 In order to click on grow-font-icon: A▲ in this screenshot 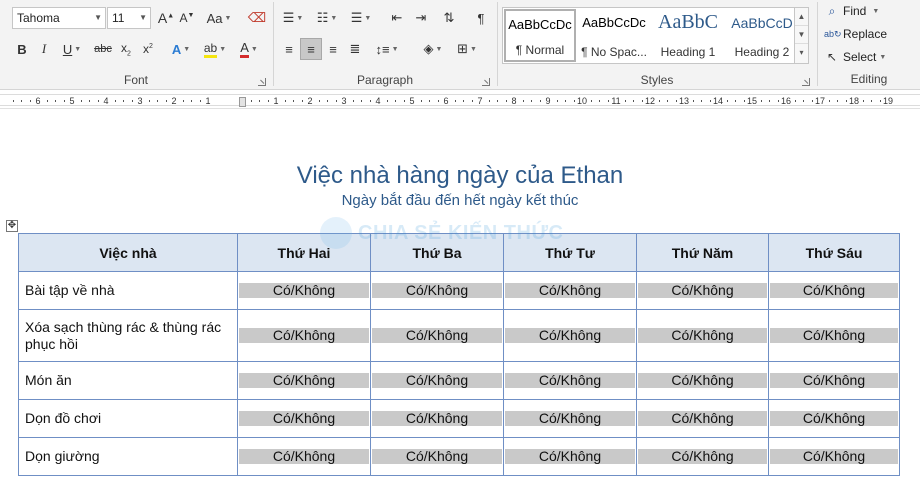, I will do `click(166, 18)`.